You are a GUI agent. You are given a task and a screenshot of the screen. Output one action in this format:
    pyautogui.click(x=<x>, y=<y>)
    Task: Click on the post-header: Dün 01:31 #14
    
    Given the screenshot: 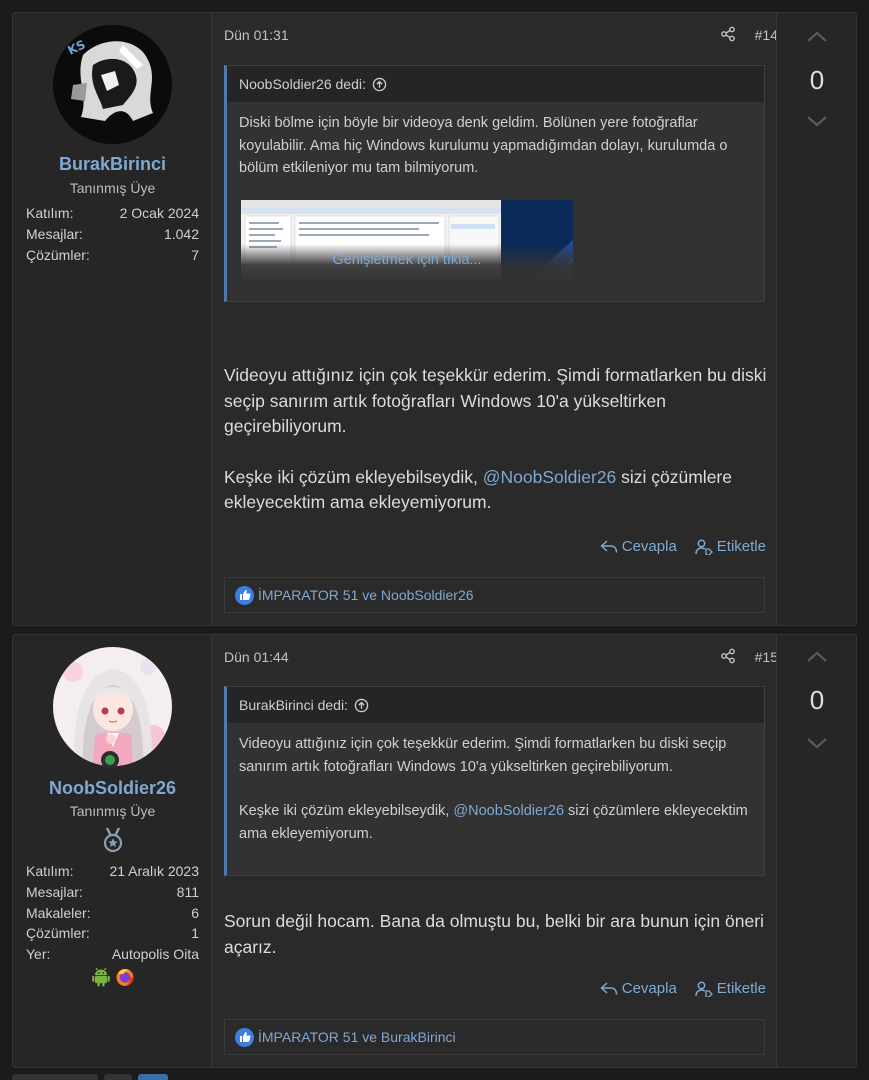 What is the action you would take?
    pyautogui.click(x=501, y=36)
    